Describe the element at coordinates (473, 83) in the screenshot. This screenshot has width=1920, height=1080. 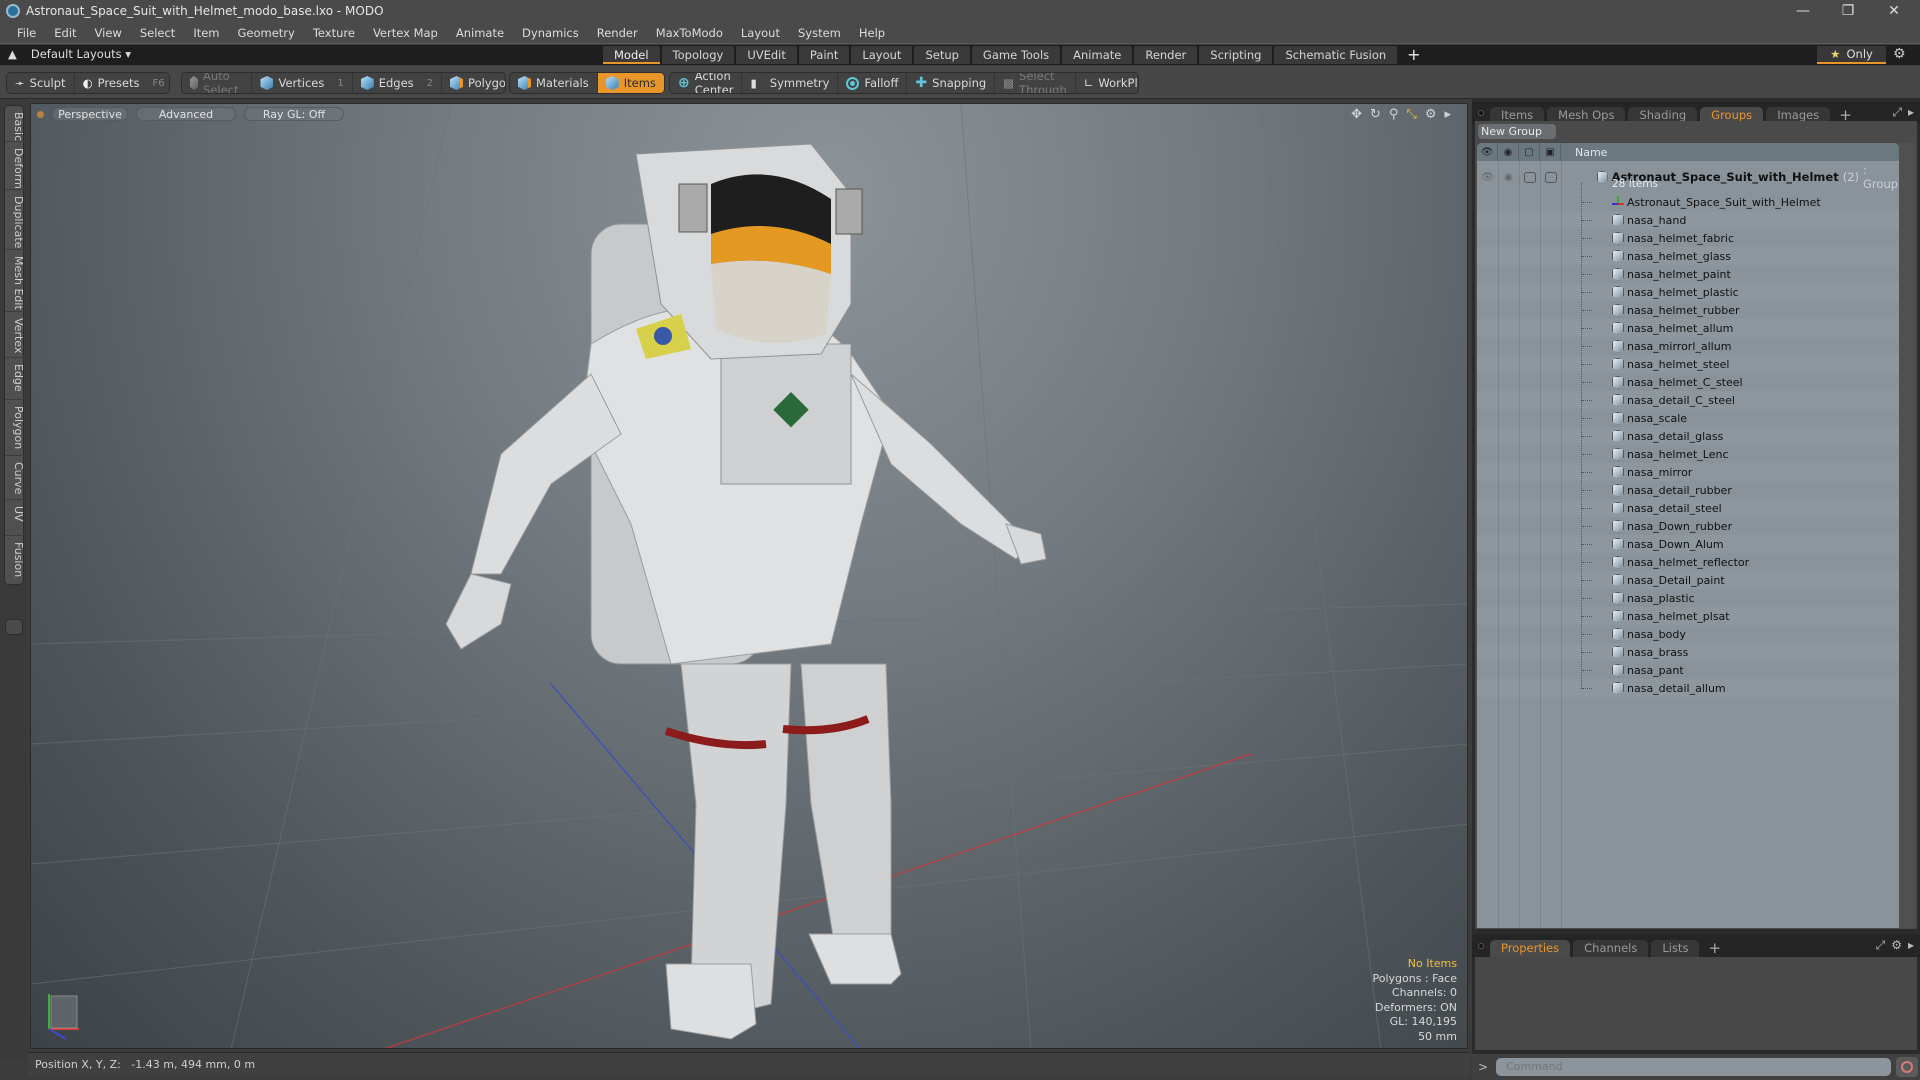
I see `polygons-button: Polygons` at that location.